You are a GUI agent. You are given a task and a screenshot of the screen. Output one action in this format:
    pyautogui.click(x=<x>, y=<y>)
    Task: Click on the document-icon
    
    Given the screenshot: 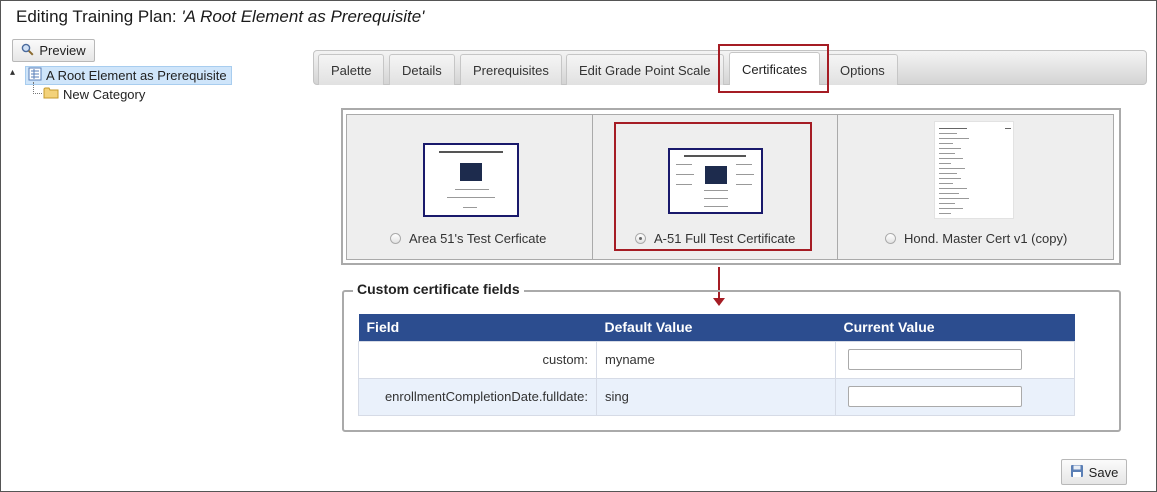 What is the action you would take?
    pyautogui.click(x=35, y=75)
    